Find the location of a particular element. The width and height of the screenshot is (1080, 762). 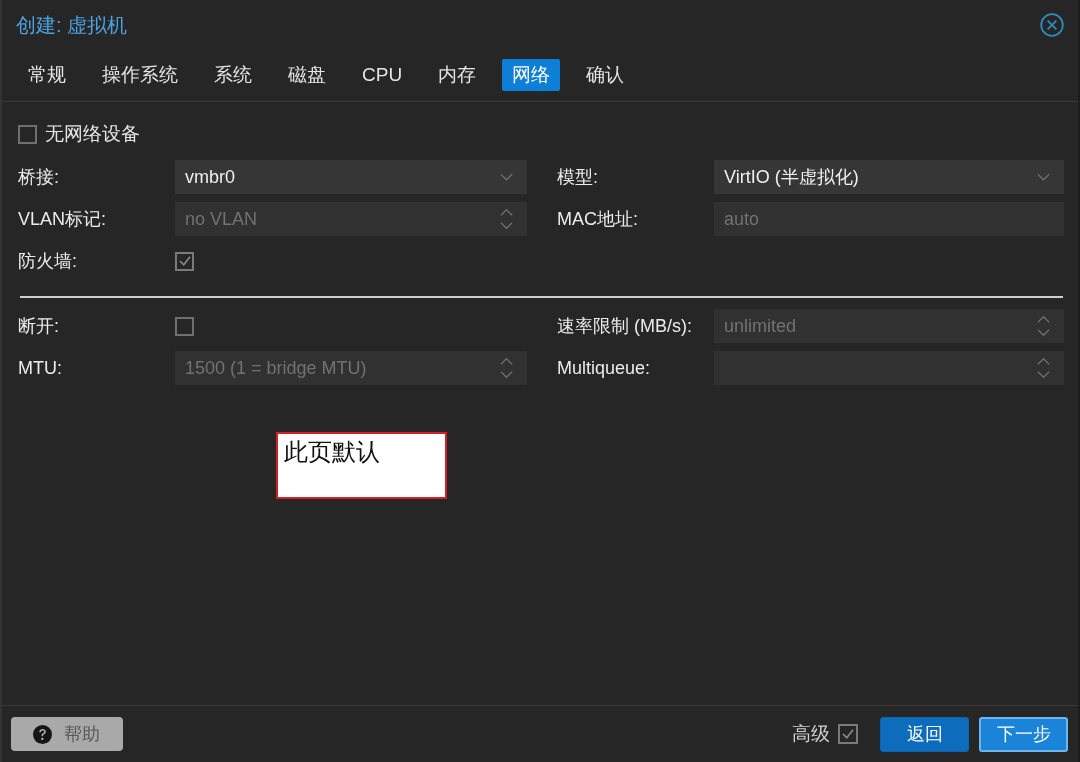

dropdown-field: VirtIO (半虚拟化) is located at coordinates (889, 177).